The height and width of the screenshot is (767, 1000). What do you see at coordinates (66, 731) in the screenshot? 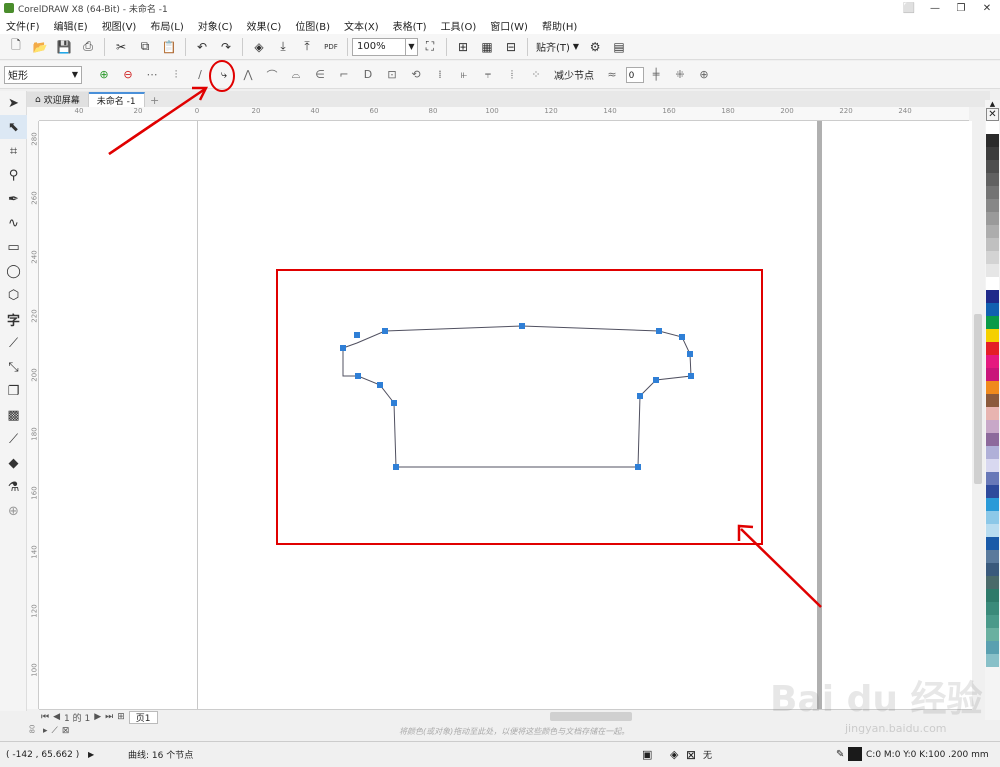
I see `no-color-icon: ⊠` at bounding box center [66, 731].